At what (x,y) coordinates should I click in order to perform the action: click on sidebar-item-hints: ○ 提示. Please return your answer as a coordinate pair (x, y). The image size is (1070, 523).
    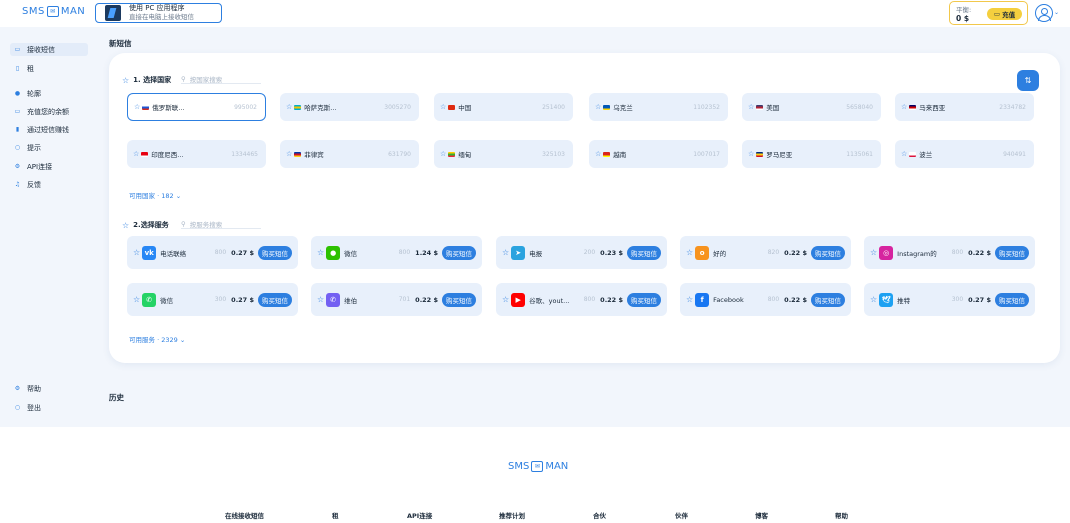
    Looking at the image, I should click on (49, 147).